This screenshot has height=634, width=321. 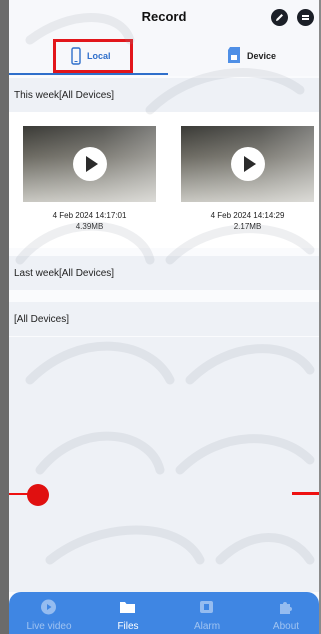 I want to click on puzzle-icon, so click(x=286, y=608).